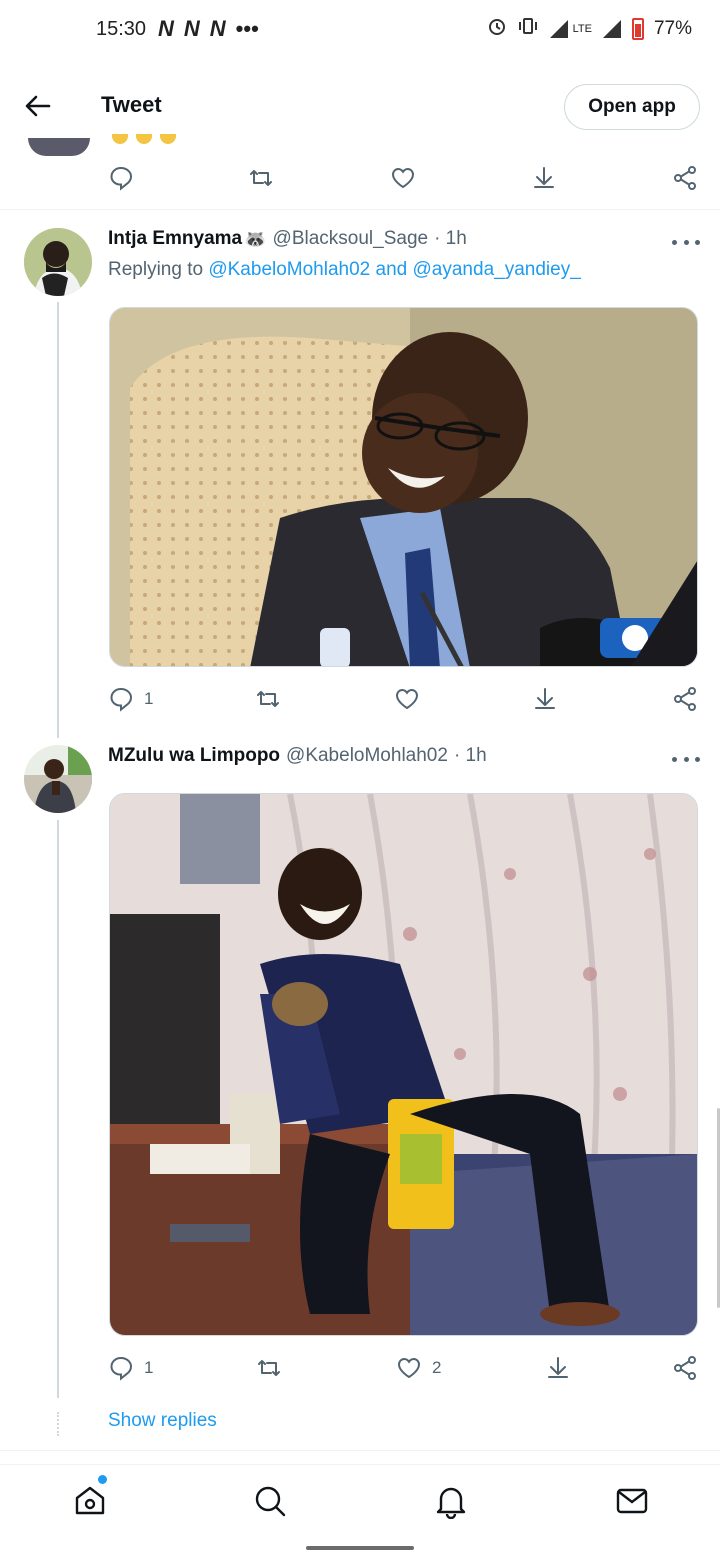  What do you see at coordinates (360, 1501) in the screenshot?
I see `bottom-navigation` at bounding box center [360, 1501].